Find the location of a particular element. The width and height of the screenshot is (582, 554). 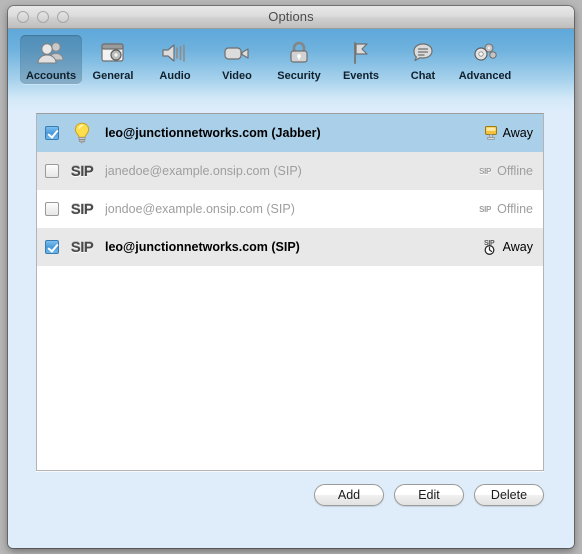

tab-audio-label: Audio is located at coordinates (175, 76).